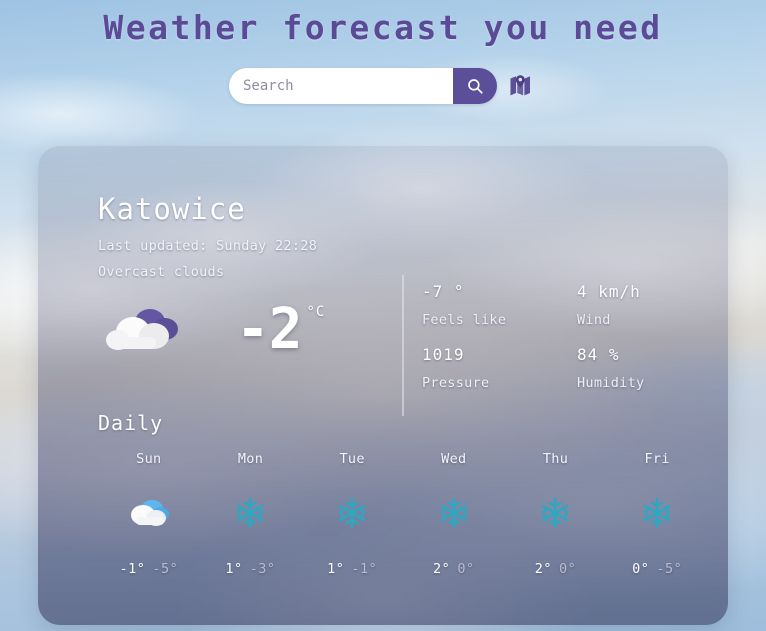 The height and width of the screenshot is (631, 766). Describe the element at coordinates (269, 329) in the screenshot. I see `current-temperature-value: -2` at that location.